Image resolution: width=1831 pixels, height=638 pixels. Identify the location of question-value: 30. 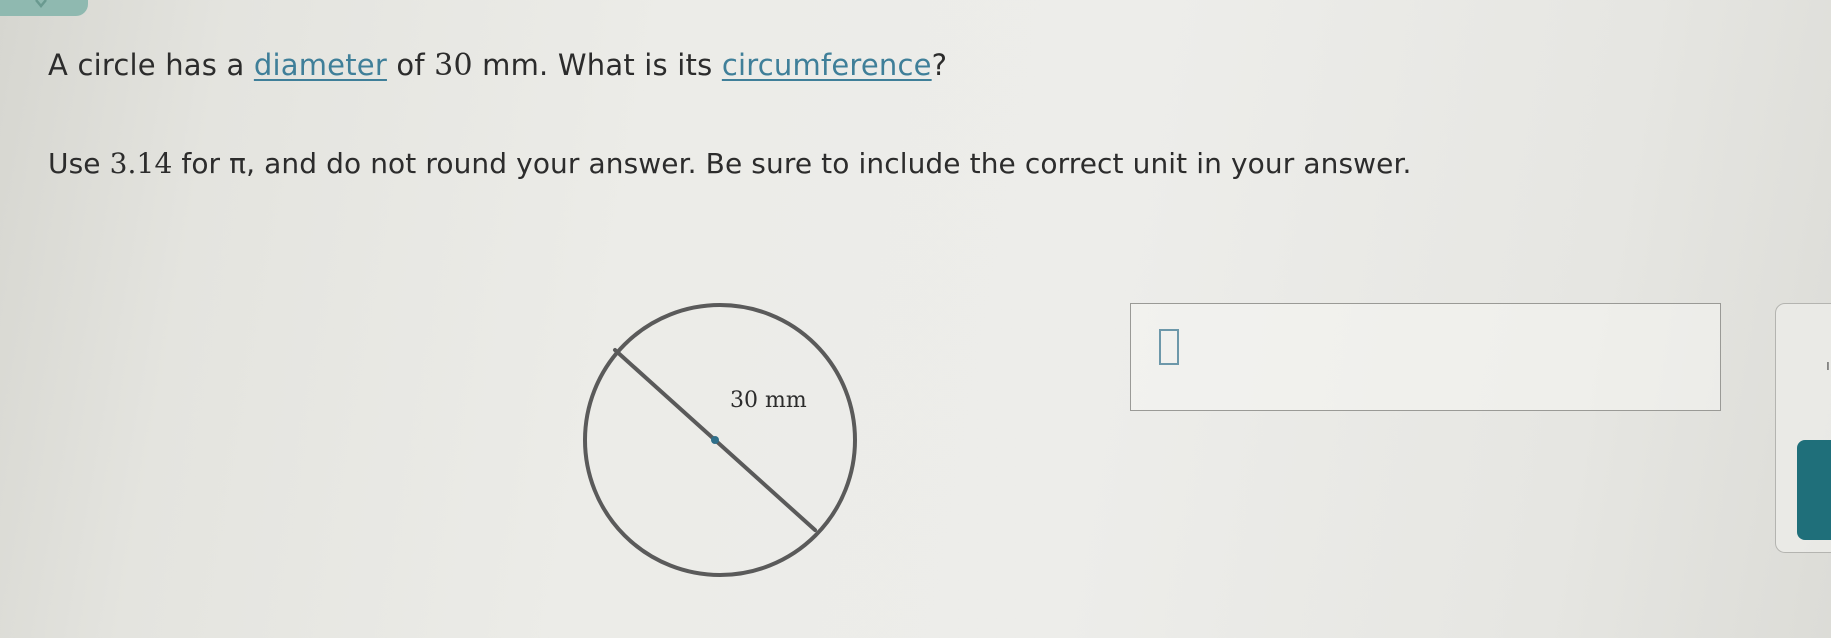
(453, 65).